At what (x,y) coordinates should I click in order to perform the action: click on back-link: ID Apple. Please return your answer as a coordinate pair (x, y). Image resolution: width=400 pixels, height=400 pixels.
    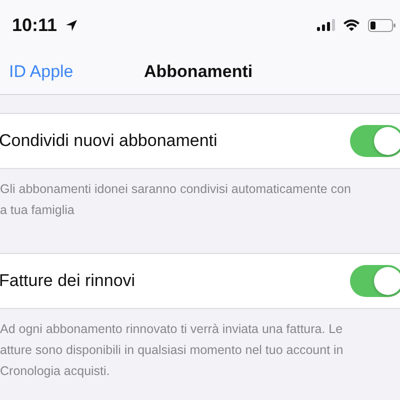
    Looking at the image, I should click on (76, 72).